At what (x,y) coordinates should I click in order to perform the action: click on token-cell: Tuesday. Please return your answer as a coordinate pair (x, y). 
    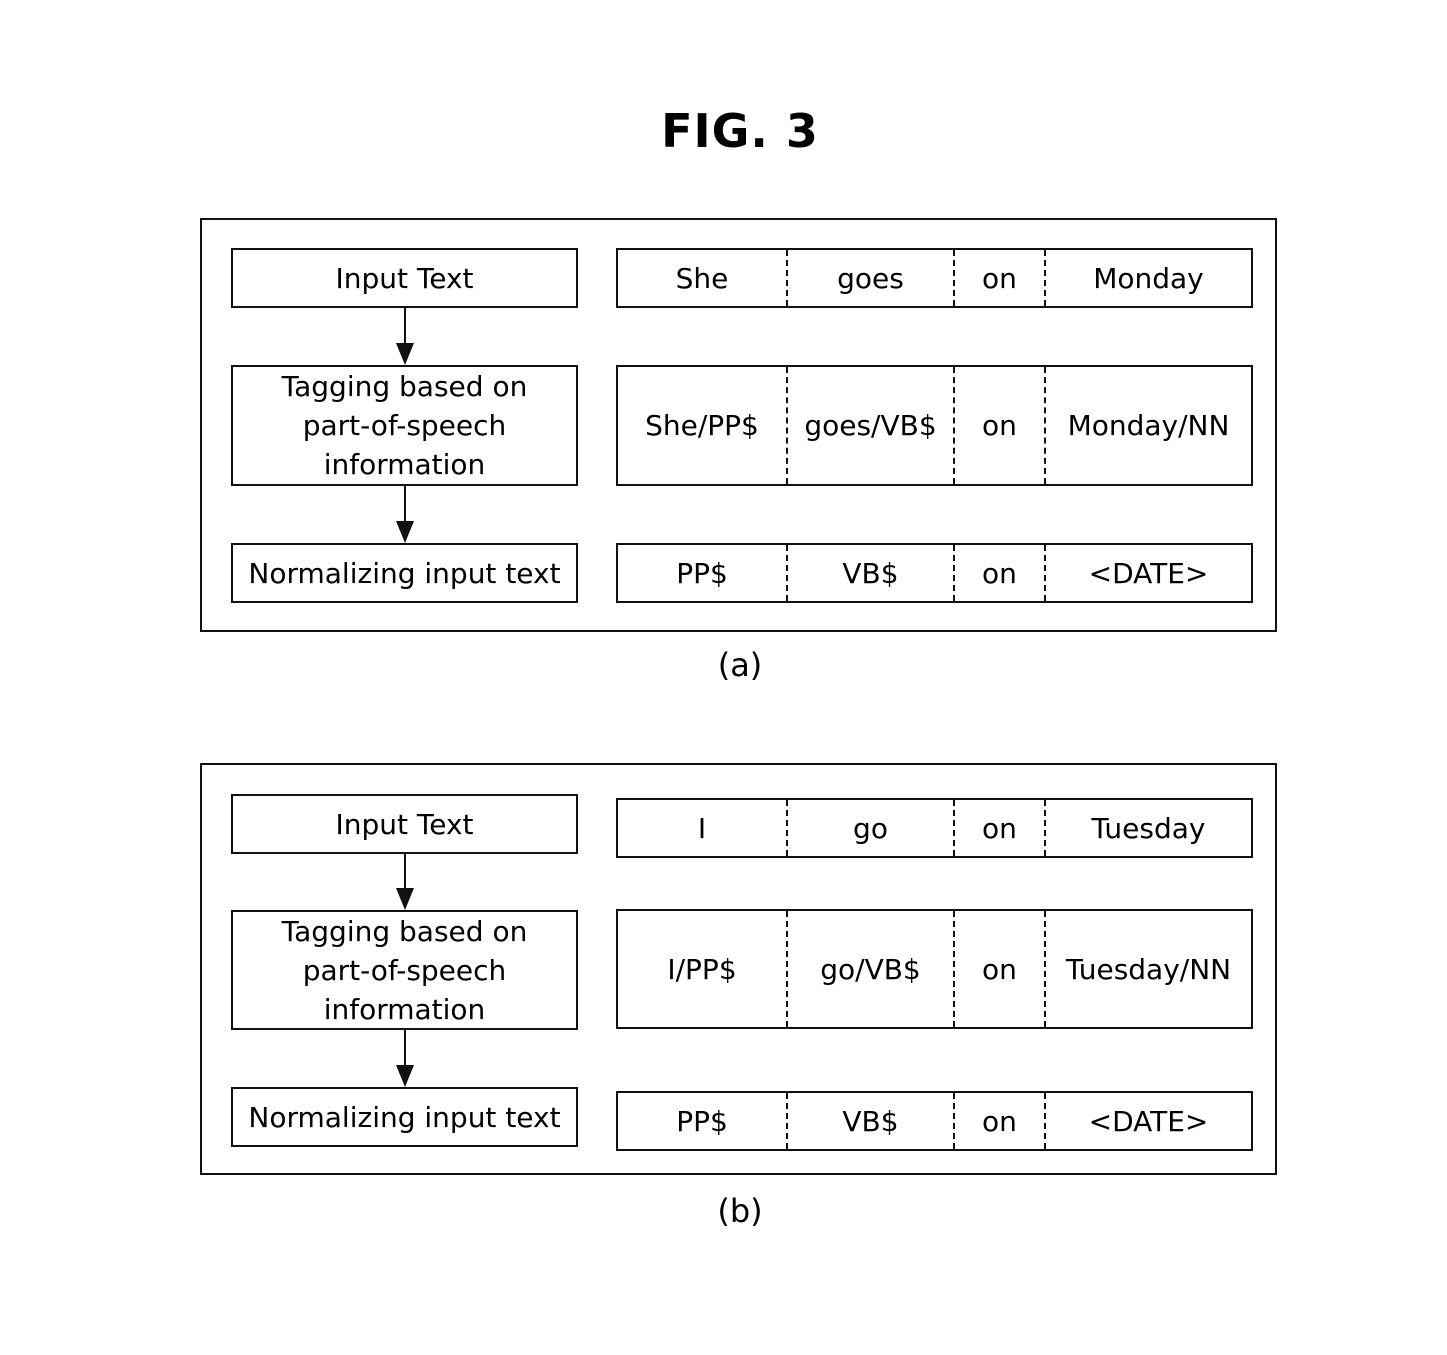
    Looking at the image, I should click on (1147, 828).